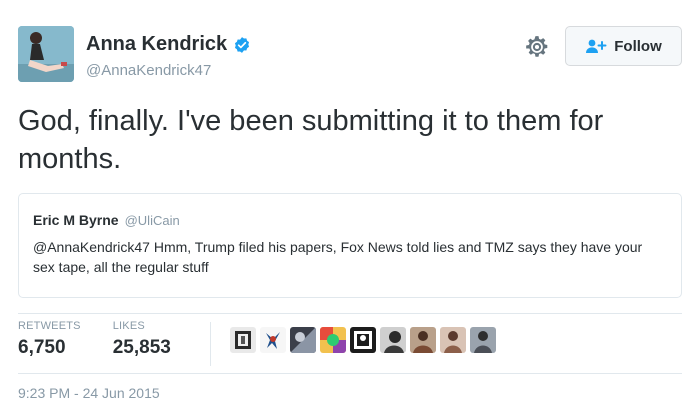  Describe the element at coordinates (141, 347) in the screenshot. I see `likes-count: 25,853` at that location.